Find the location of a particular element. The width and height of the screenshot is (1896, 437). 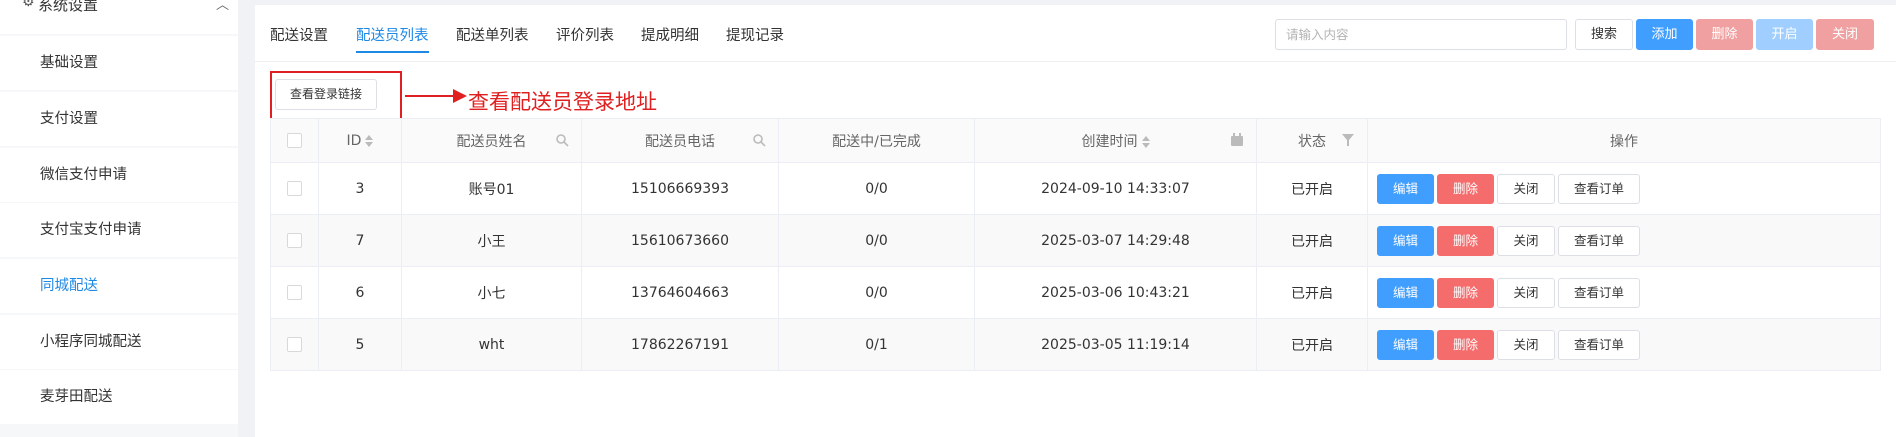

column-header-name: 配送员姓名 is located at coordinates (491, 140).